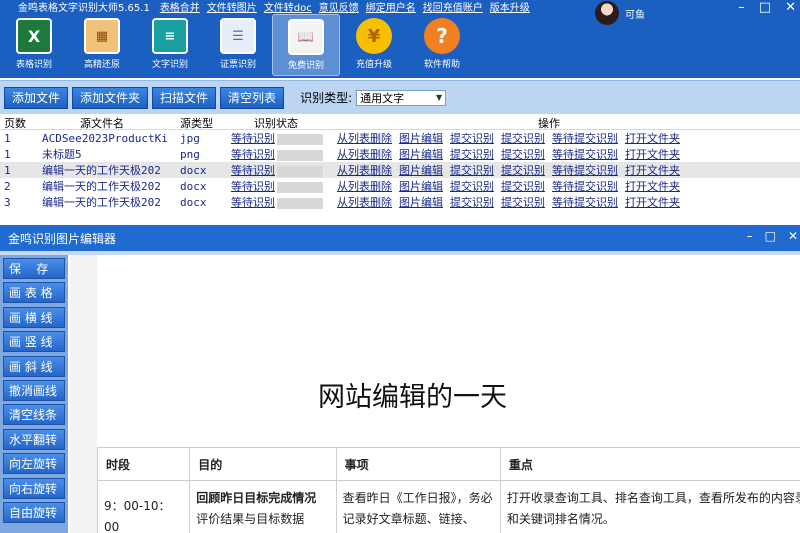  I want to click on tool-free-recognition: 📖 免费识别, so click(306, 45).